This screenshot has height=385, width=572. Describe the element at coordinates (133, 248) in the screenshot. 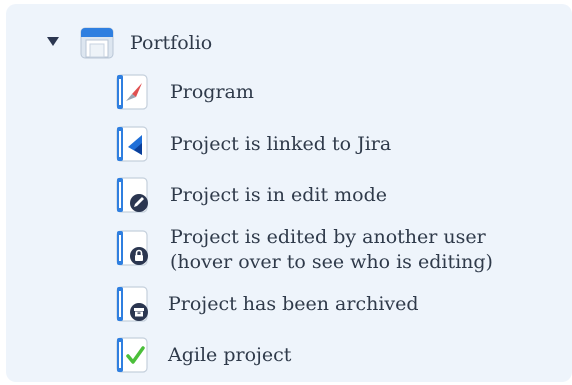

I see `locked-project-icon` at that location.